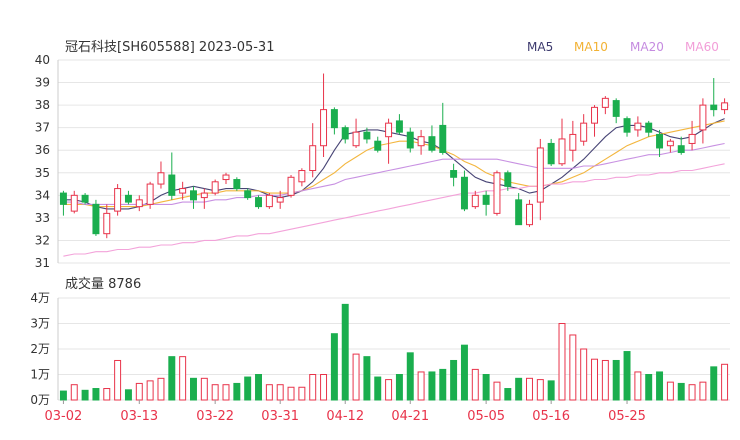 This screenshot has height=440, width=740. Describe the element at coordinates (42, 105) in the screenshot. I see `price-tick-label: 38` at that location.